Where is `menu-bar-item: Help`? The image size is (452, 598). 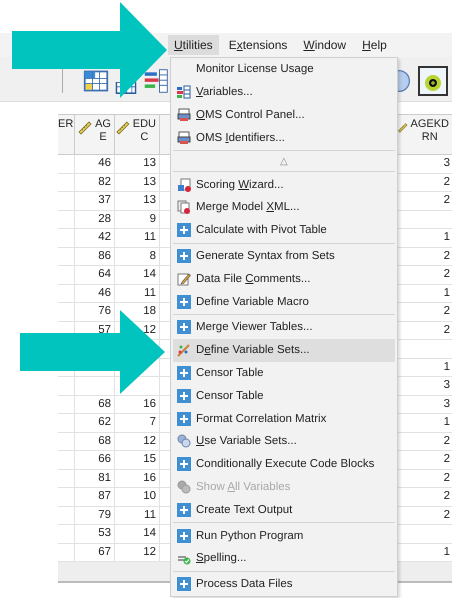 menu-bar-item: Help is located at coordinates (374, 45).